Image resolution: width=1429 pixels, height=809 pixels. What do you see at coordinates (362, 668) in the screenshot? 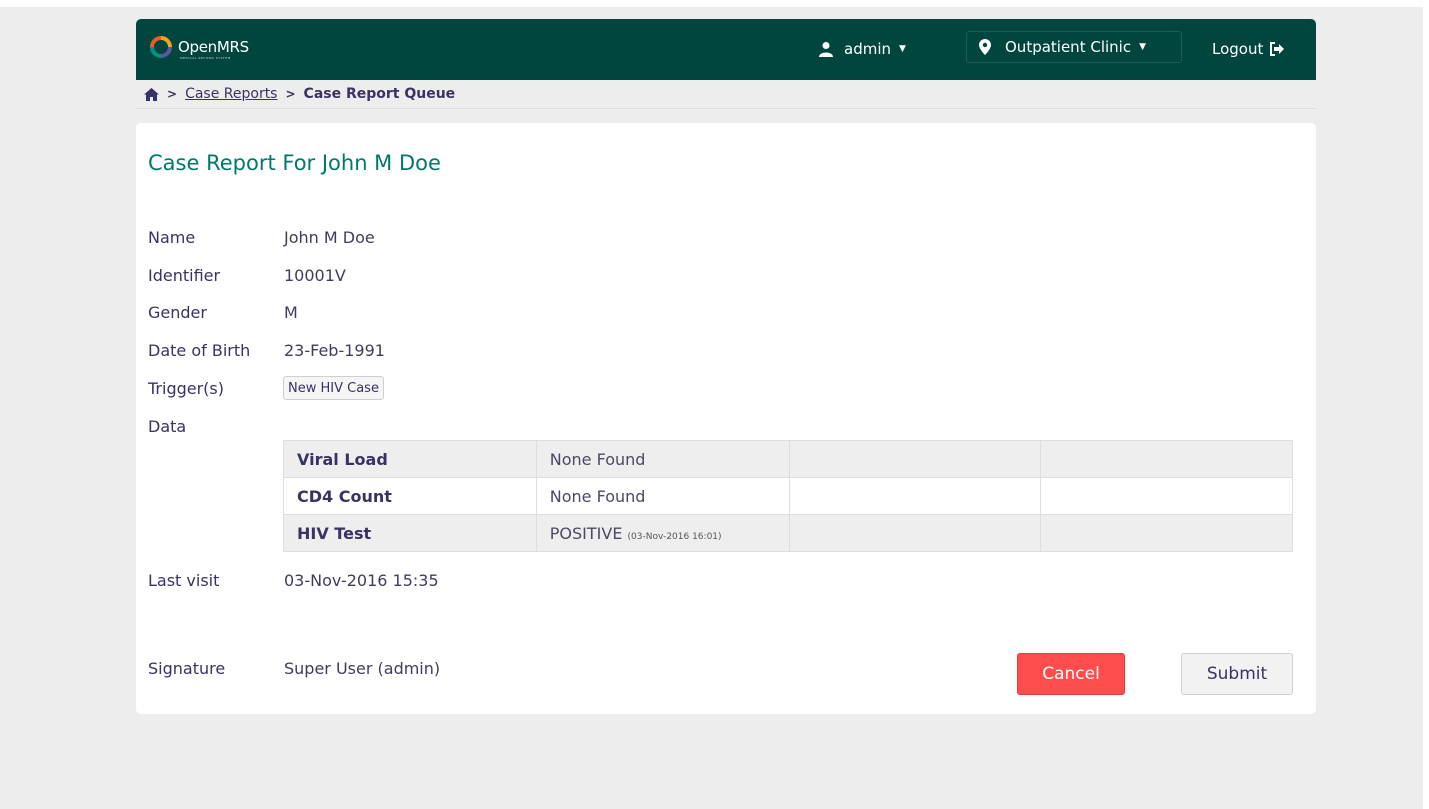
I see `signature-value: Super User (admin)` at bounding box center [362, 668].